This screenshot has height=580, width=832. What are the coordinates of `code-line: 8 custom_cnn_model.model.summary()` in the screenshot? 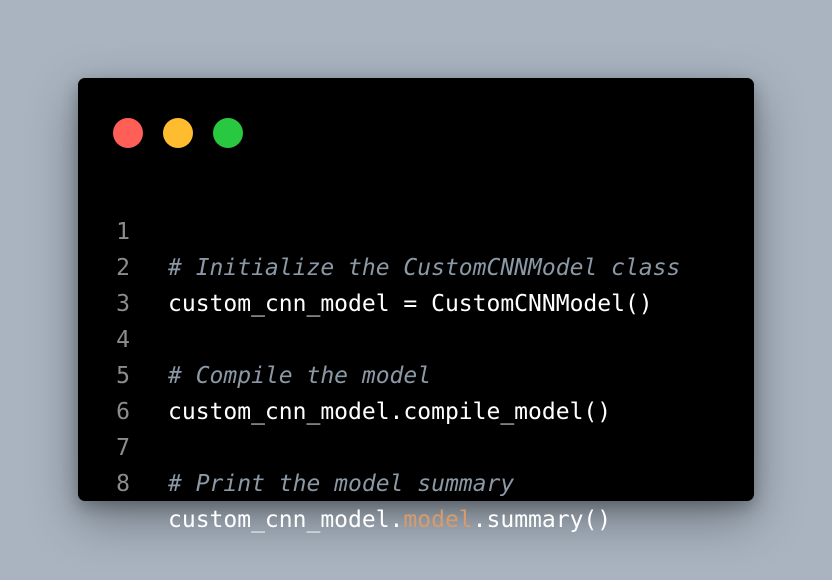 It's located at (416, 481).